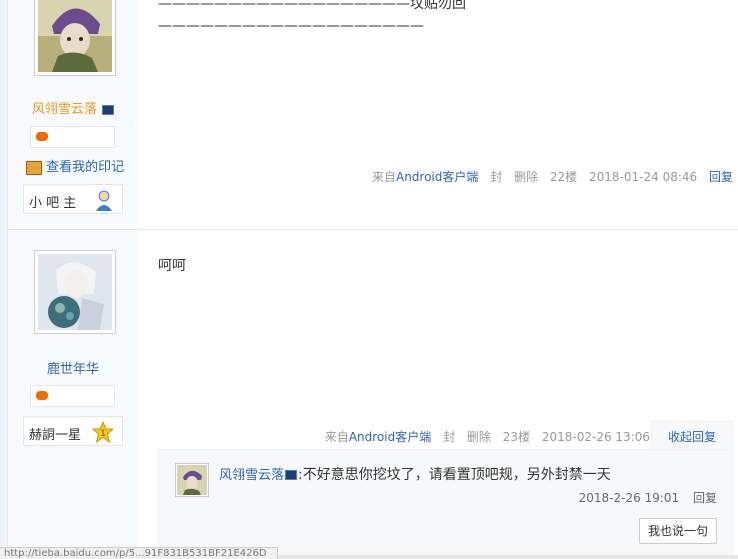  What do you see at coordinates (172, 266) in the screenshot?
I see `post-content: 呵呵` at bounding box center [172, 266].